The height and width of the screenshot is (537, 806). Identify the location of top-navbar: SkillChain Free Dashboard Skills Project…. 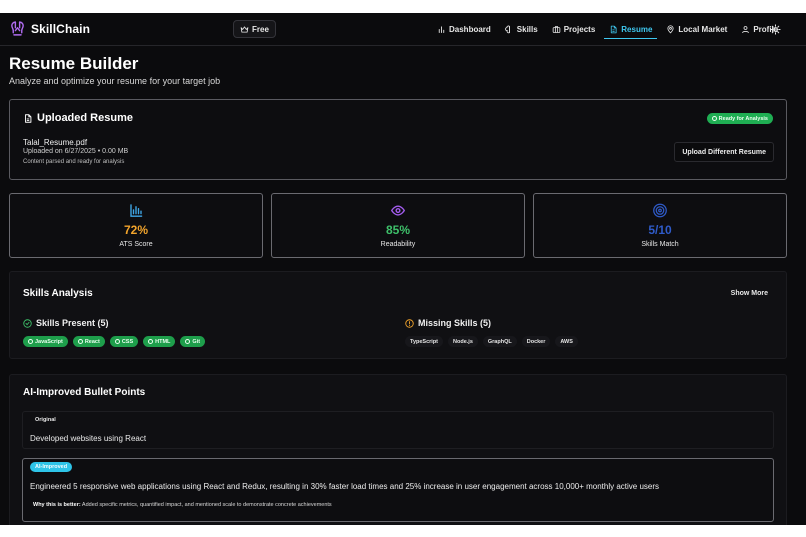
(403, 29).